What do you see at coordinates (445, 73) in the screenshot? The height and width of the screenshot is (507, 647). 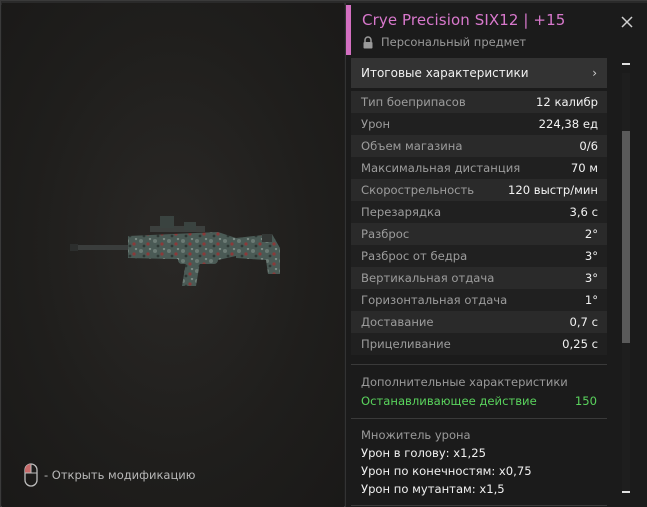 I see `stats-header-label: Итоговые характеристики` at bounding box center [445, 73].